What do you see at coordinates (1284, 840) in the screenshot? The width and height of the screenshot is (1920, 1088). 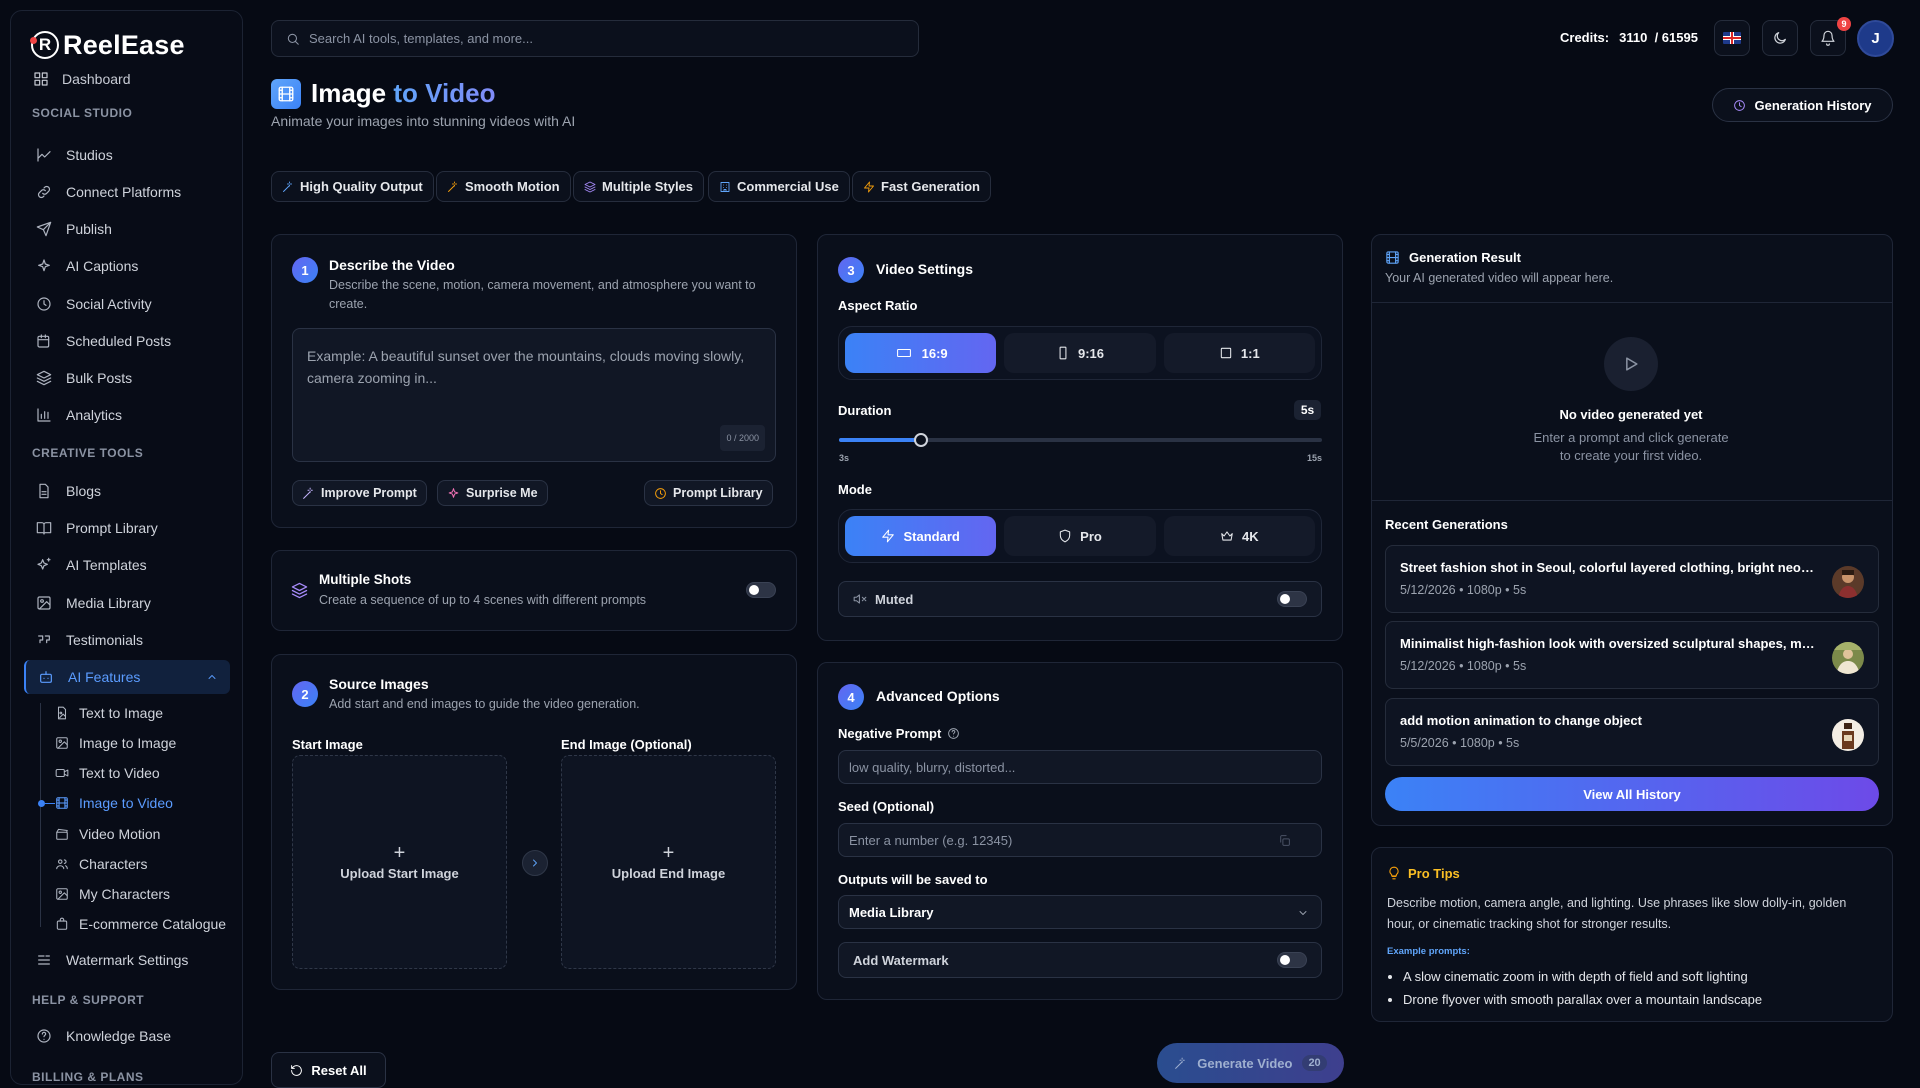 I see `copy-icon` at bounding box center [1284, 840].